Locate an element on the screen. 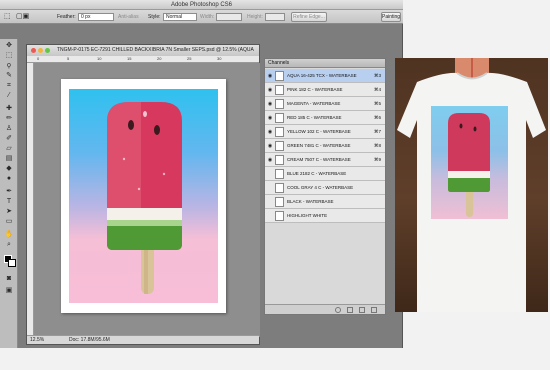  move-tool-icon: ✥ is located at coordinates (9, 46).